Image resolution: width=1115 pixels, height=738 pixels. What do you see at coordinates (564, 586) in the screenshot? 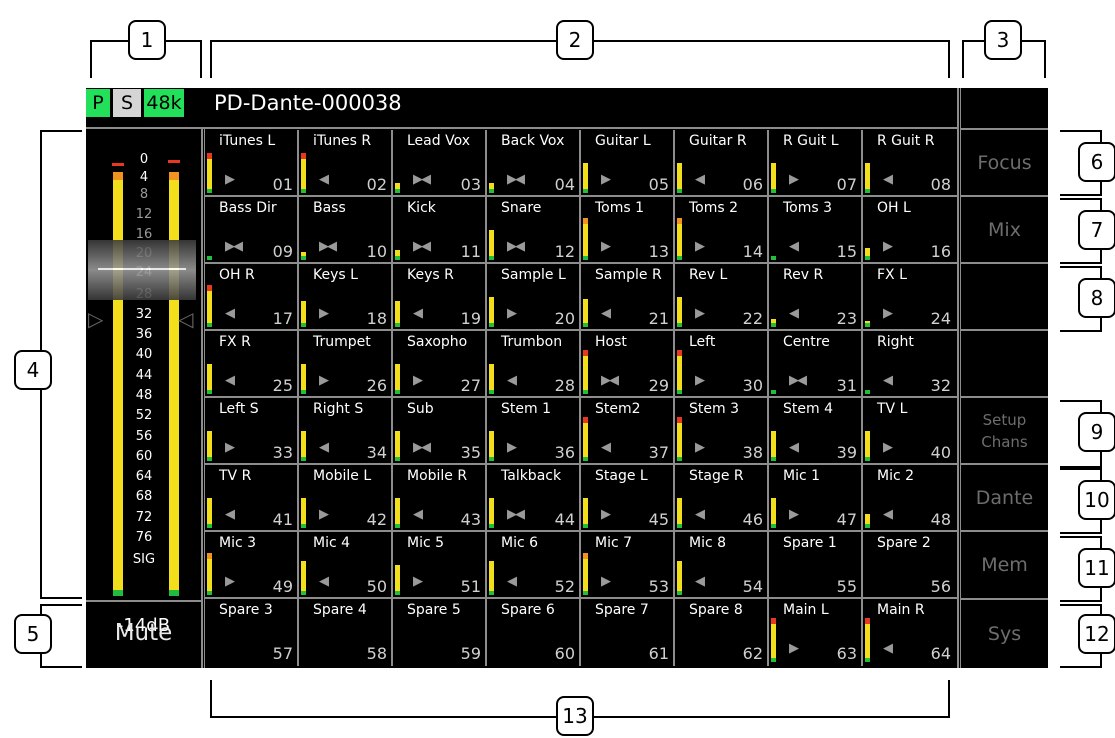
I see `channel-number: 52` at bounding box center [564, 586].